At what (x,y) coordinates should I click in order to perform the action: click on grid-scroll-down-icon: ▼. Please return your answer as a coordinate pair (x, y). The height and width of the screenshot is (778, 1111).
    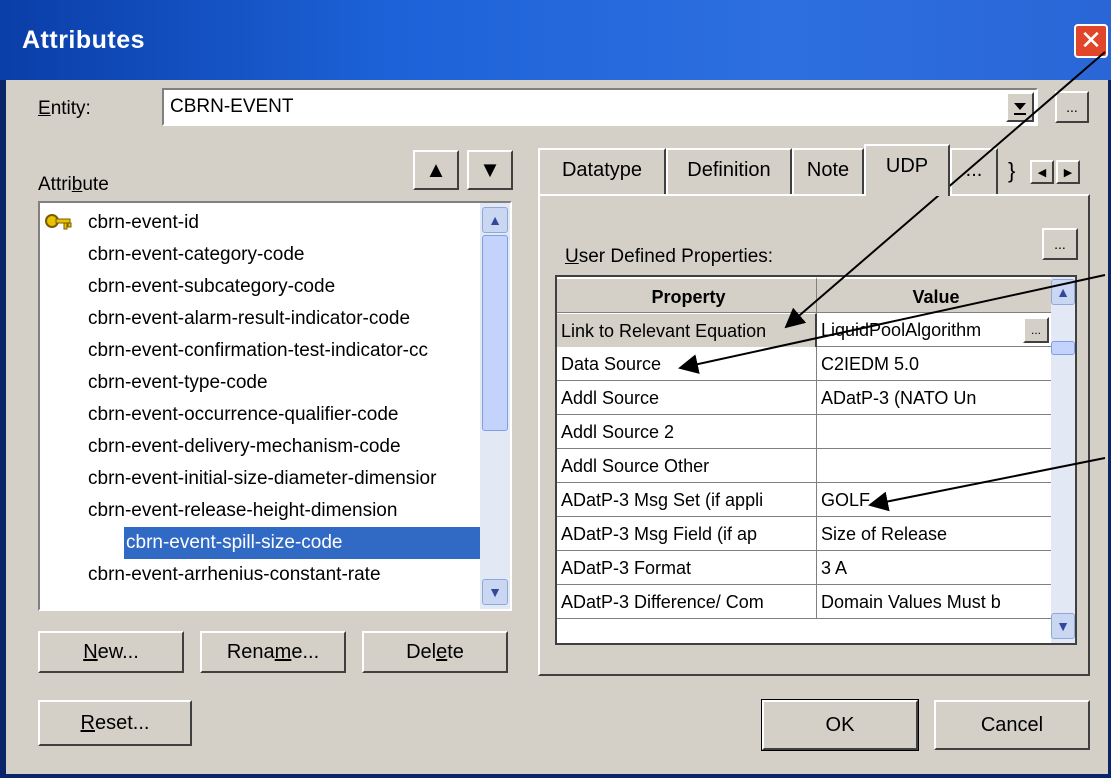
    Looking at the image, I should click on (1063, 626).